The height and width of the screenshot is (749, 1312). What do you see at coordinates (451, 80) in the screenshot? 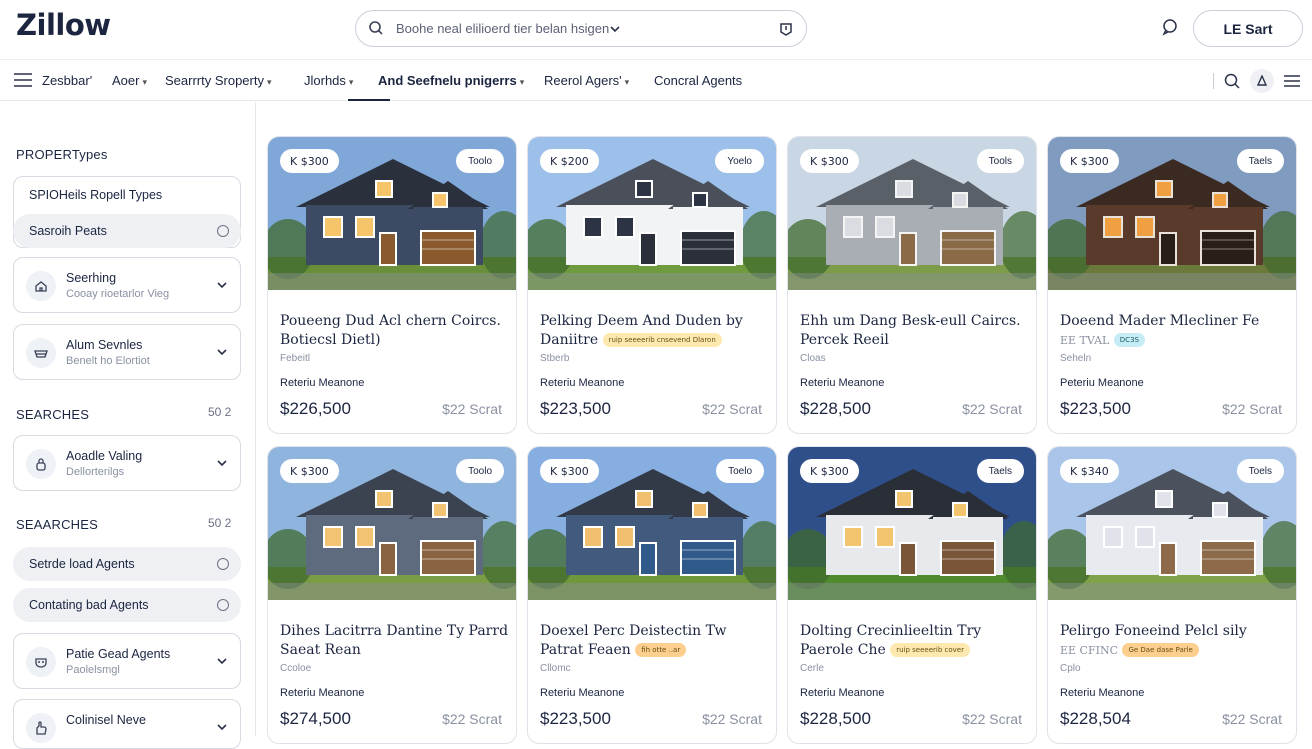
I see `nav-item-and-seefnelu: And Seefnelu pnigerrs ▾` at bounding box center [451, 80].